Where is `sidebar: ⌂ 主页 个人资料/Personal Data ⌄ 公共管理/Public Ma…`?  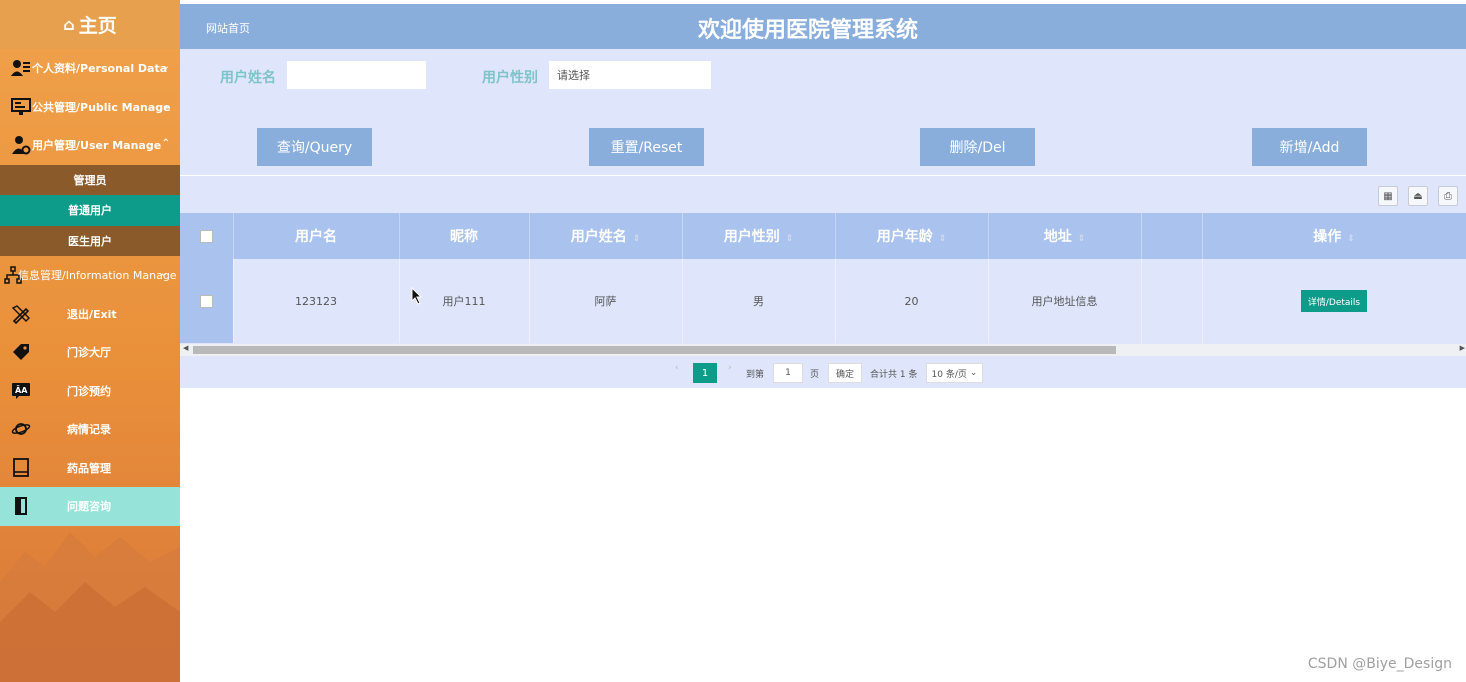 sidebar: ⌂ 主页 个人资料/Personal Data ⌄ 公共管理/Public Ma… is located at coordinates (90, 341).